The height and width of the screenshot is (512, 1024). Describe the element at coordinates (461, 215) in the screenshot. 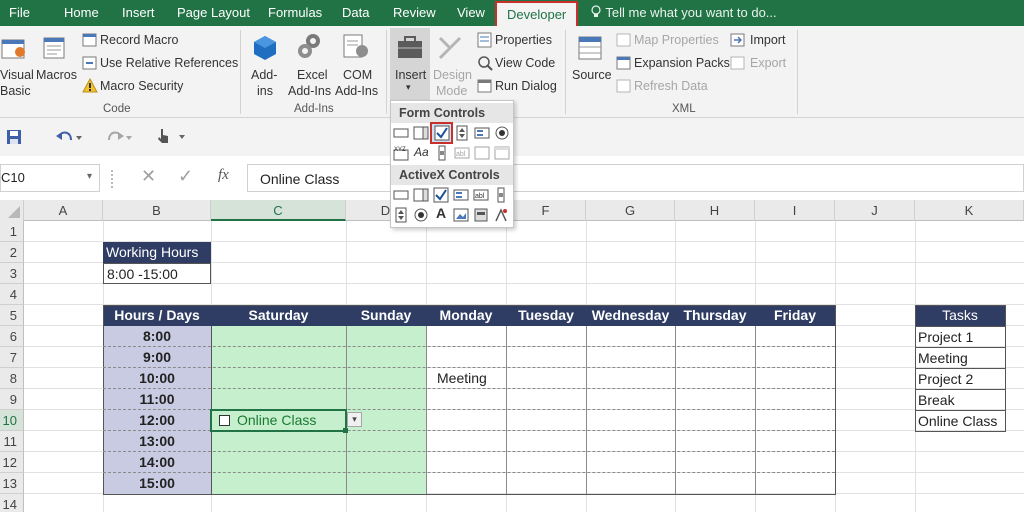

I see `activex-image-icon` at that location.